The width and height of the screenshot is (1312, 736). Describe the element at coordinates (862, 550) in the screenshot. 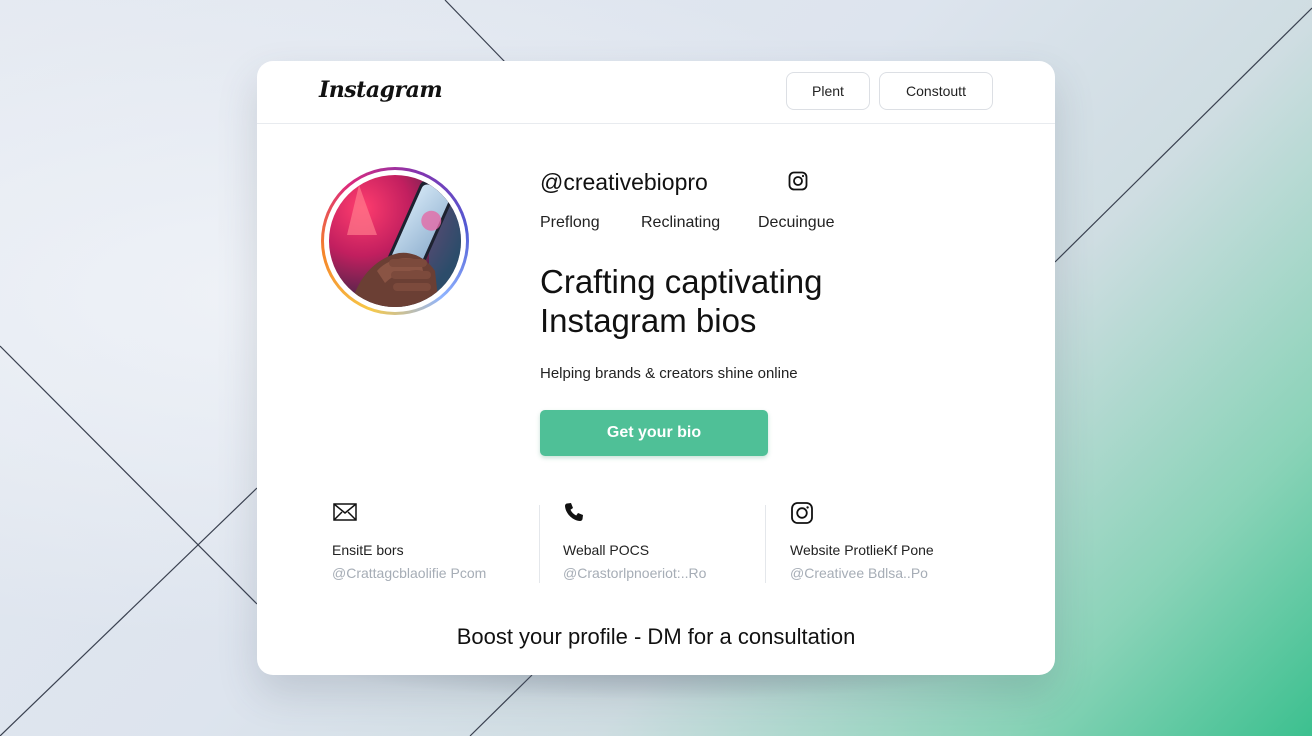

I see `contact-title: Website ProtlieKf Pone` at that location.